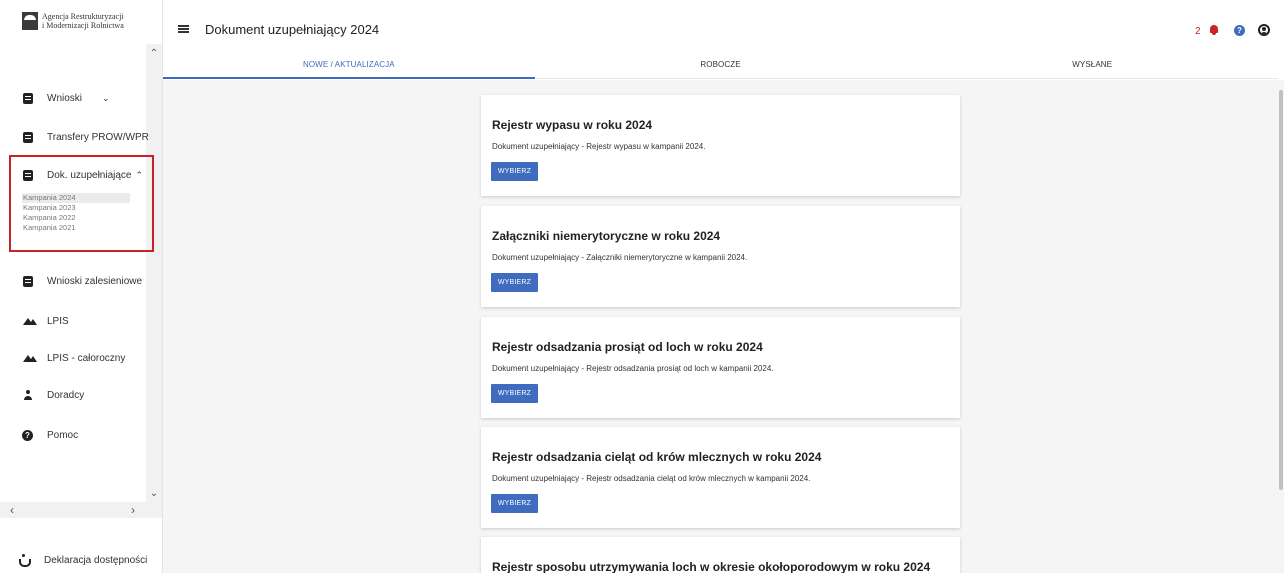 The height and width of the screenshot is (573, 1284). Describe the element at coordinates (96, 560) in the screenshot. I see `accessibility-label: Deklaracja dostępności` at that location.